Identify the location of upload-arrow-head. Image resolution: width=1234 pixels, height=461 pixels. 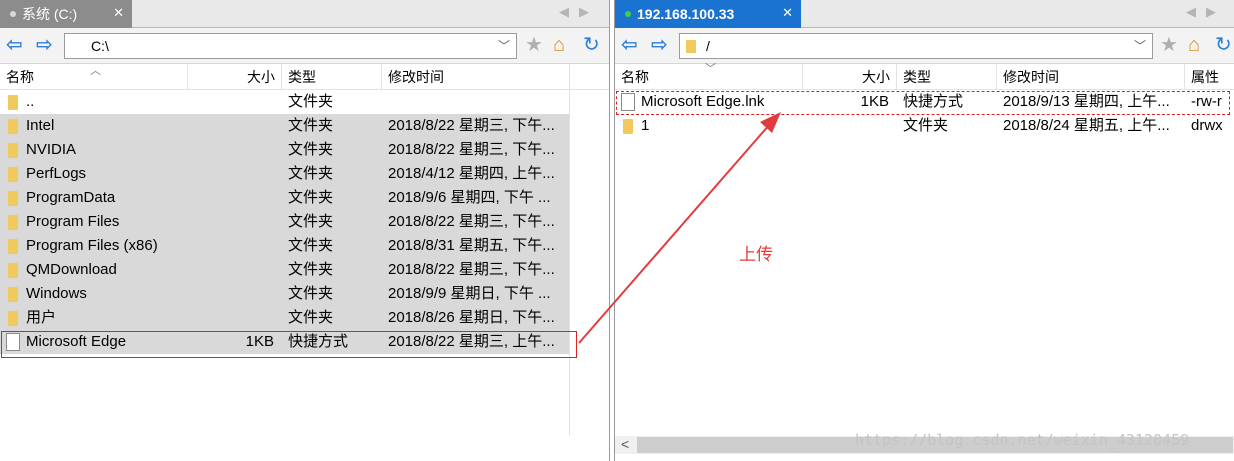
(770, 122).